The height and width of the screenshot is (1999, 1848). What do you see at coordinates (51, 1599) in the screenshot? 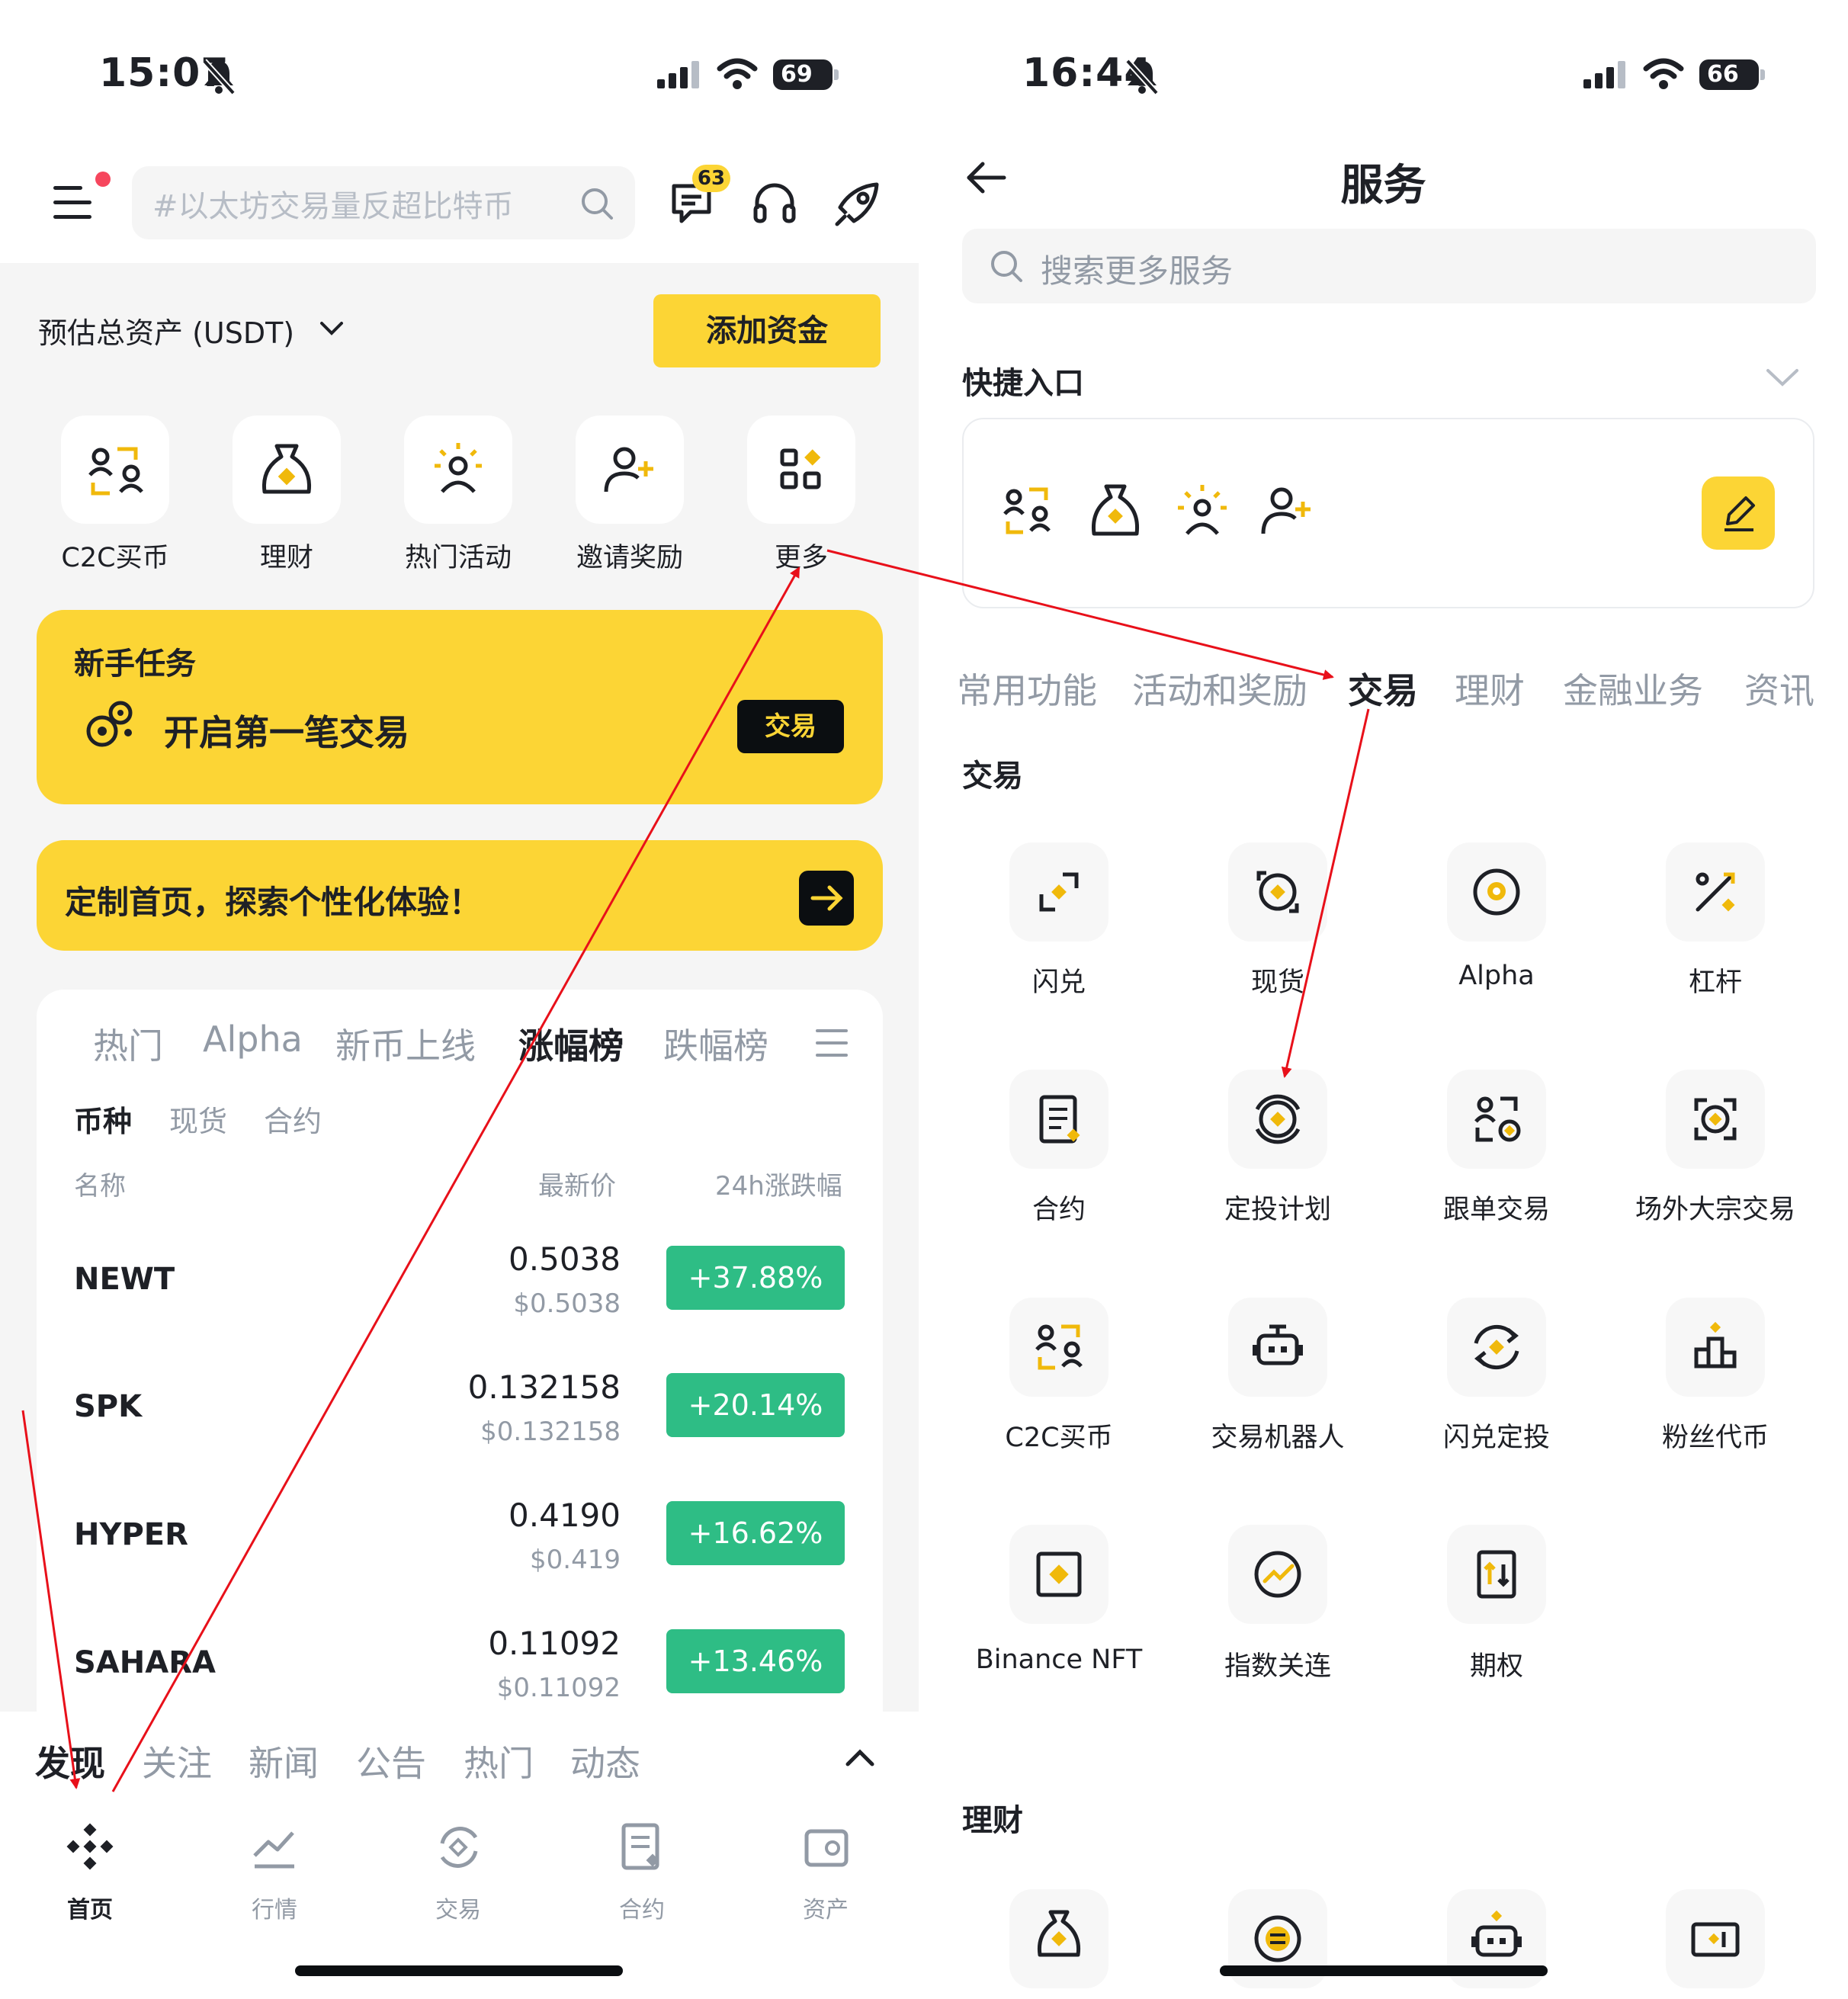
I see `annotation-arrow-to-home` at bounding box center [51, 1599].